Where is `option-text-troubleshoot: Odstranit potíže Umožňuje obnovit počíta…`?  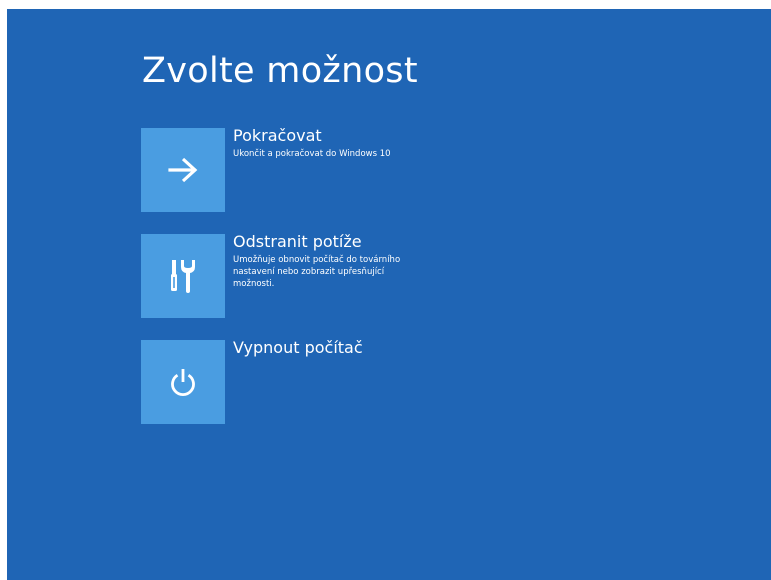
option-text-troubleshoot: Odstranit potíže Umožňuje obnovit počíta… is located at coordinates (383, 260).